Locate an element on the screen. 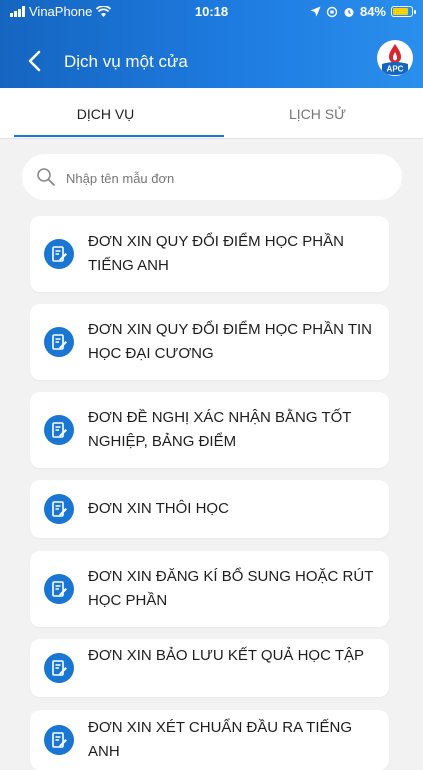 This screenshot has height=770, width=423. search-icon is located at coordinates (46, 177).